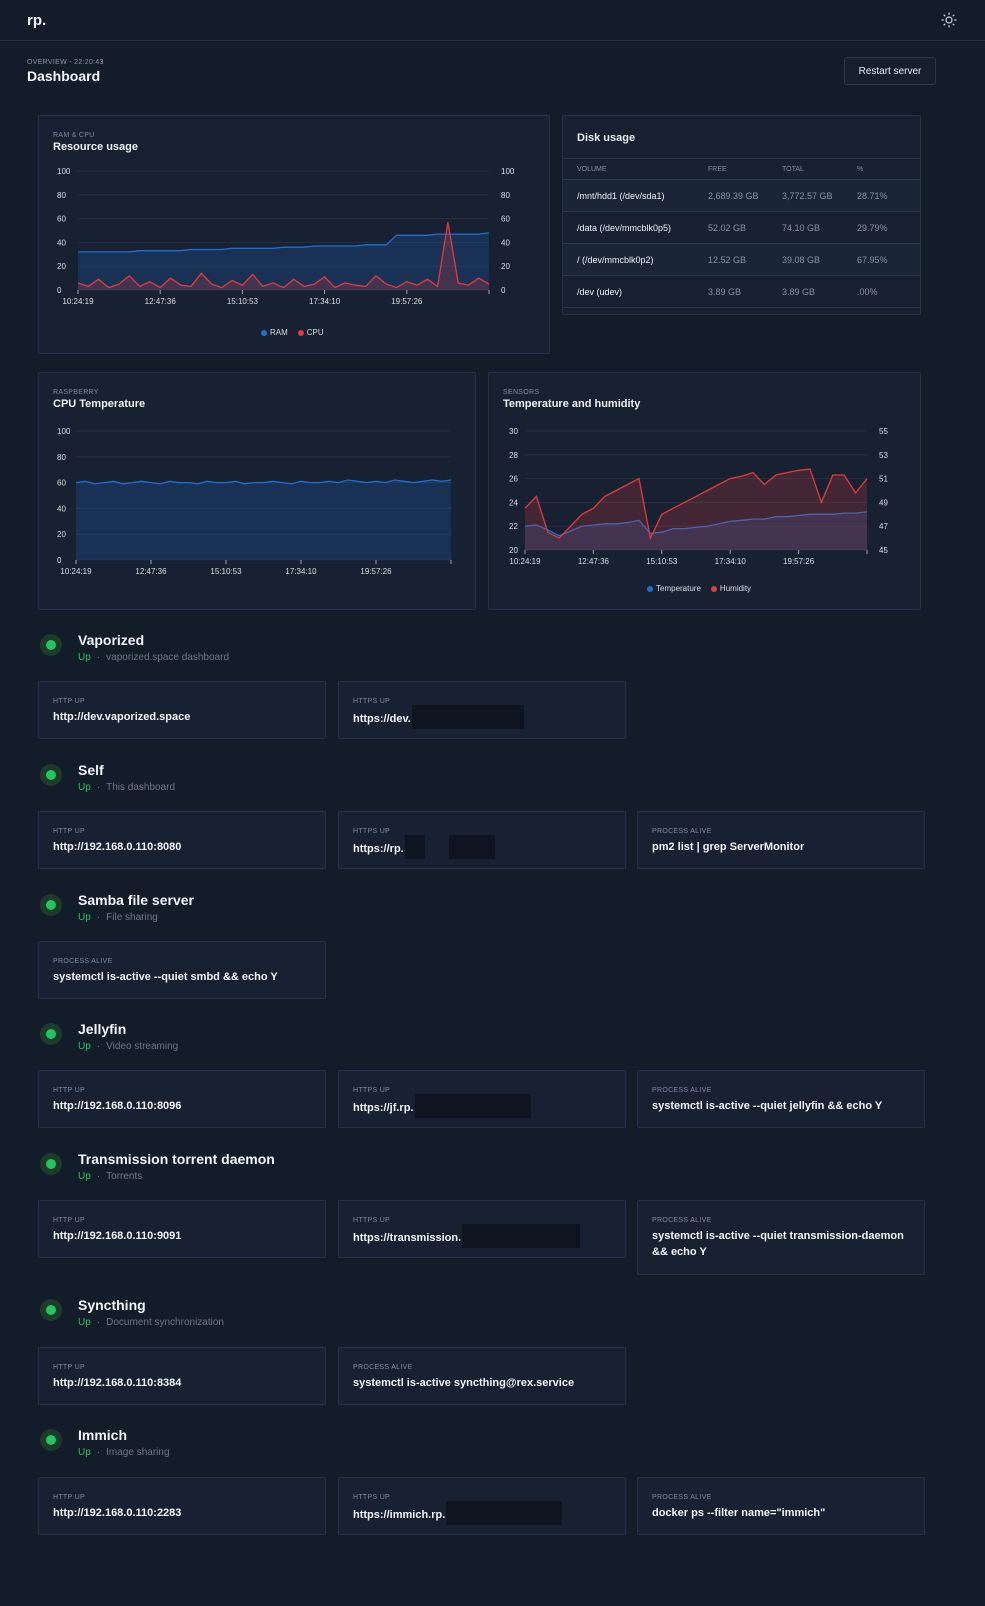 This screenshot has height=1606, width=985. I want to click on check-value: https://jf.rp., so click(383, 1107).